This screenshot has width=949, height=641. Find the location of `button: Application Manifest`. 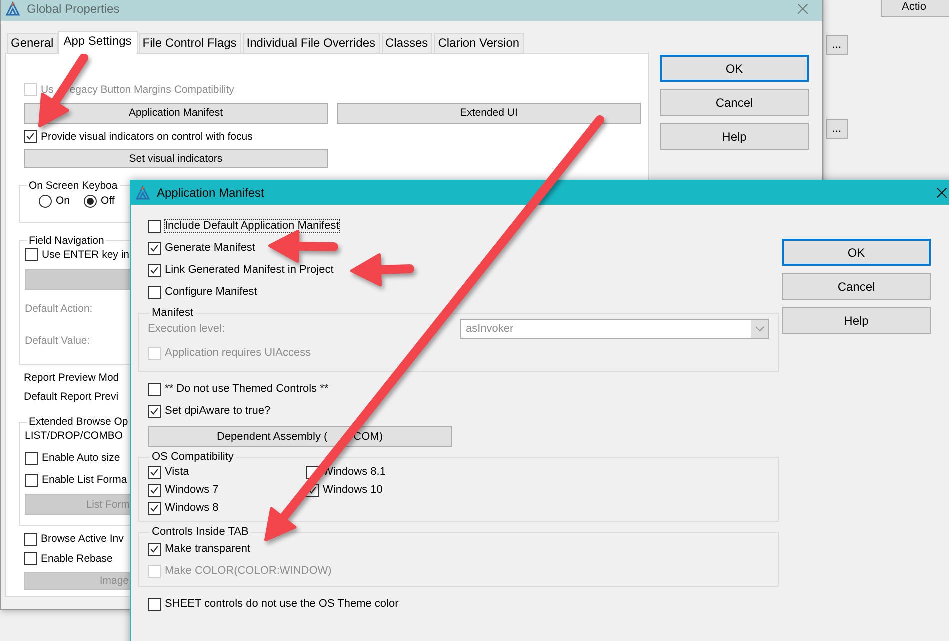

button: Application Manifest is located at coordinates (176, 113).